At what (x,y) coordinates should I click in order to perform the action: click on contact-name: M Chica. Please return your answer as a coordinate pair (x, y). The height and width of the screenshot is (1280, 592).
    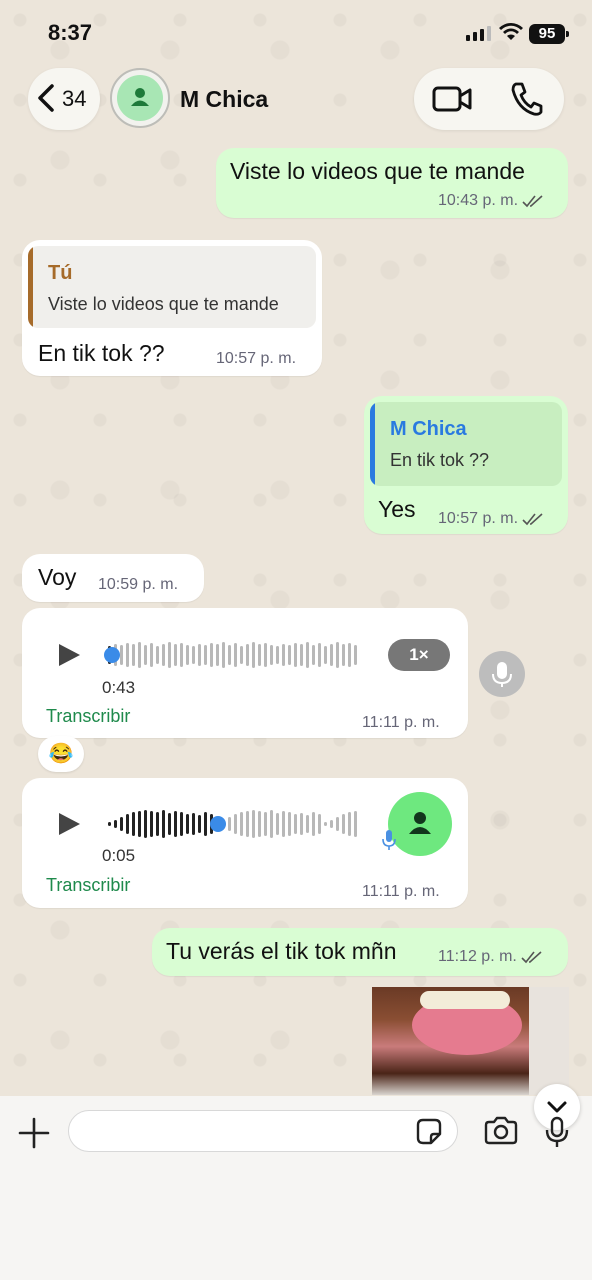
    Looking at the image, I should click on (224, 99).